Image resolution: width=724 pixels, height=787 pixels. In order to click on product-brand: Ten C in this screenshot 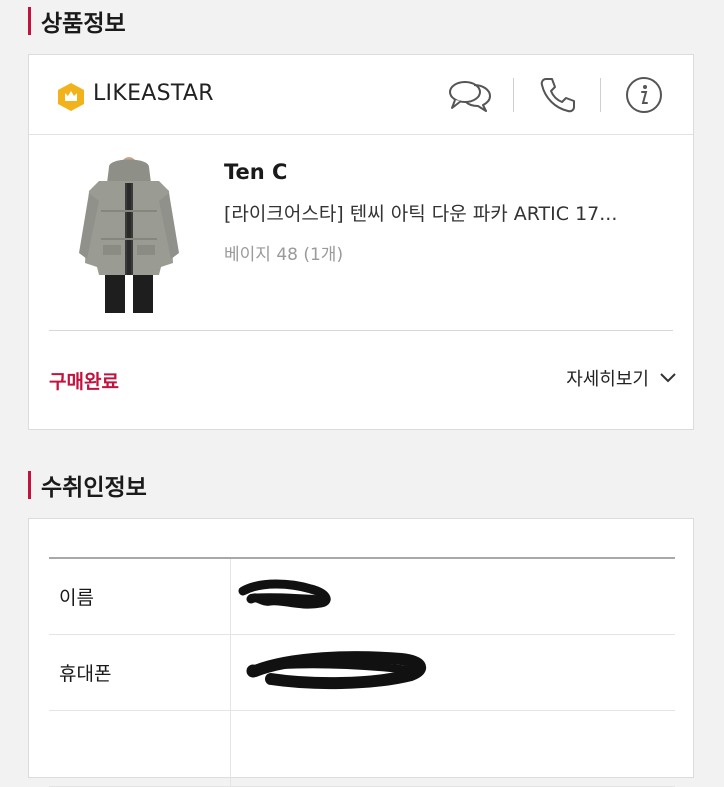, I will do `click(256, 172)`.